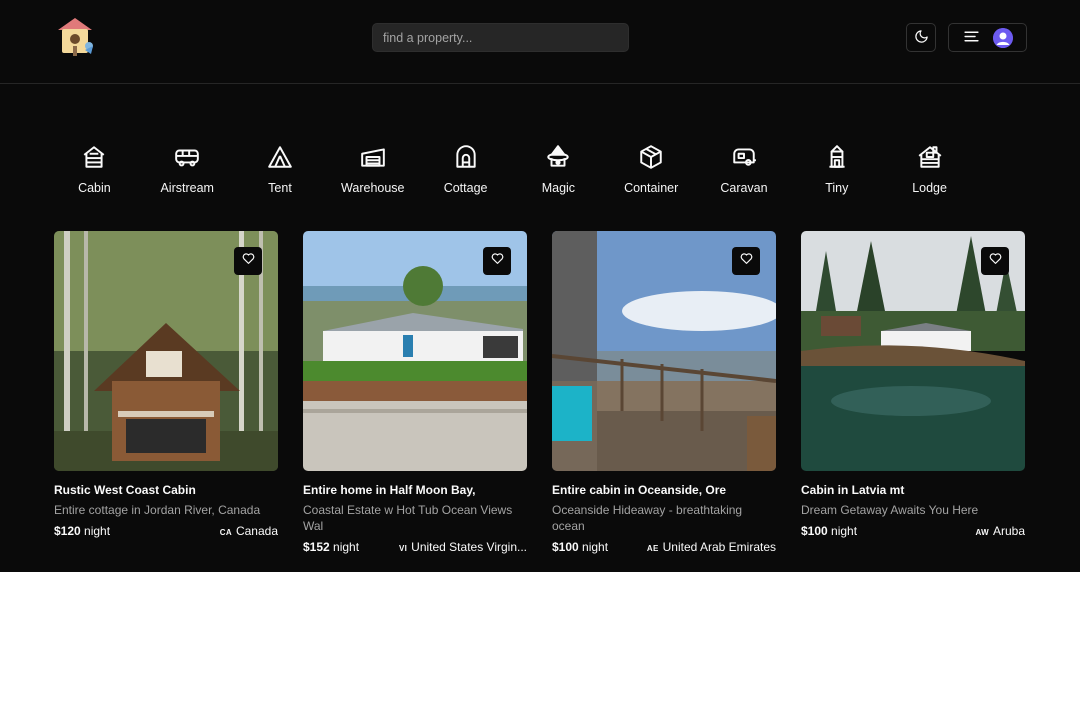 This screenshot has height=713, width=1080. What do you see at coordinates (987, 37) in the screenshot?
I see `user-menu-button` at bounding box center [987, 37].